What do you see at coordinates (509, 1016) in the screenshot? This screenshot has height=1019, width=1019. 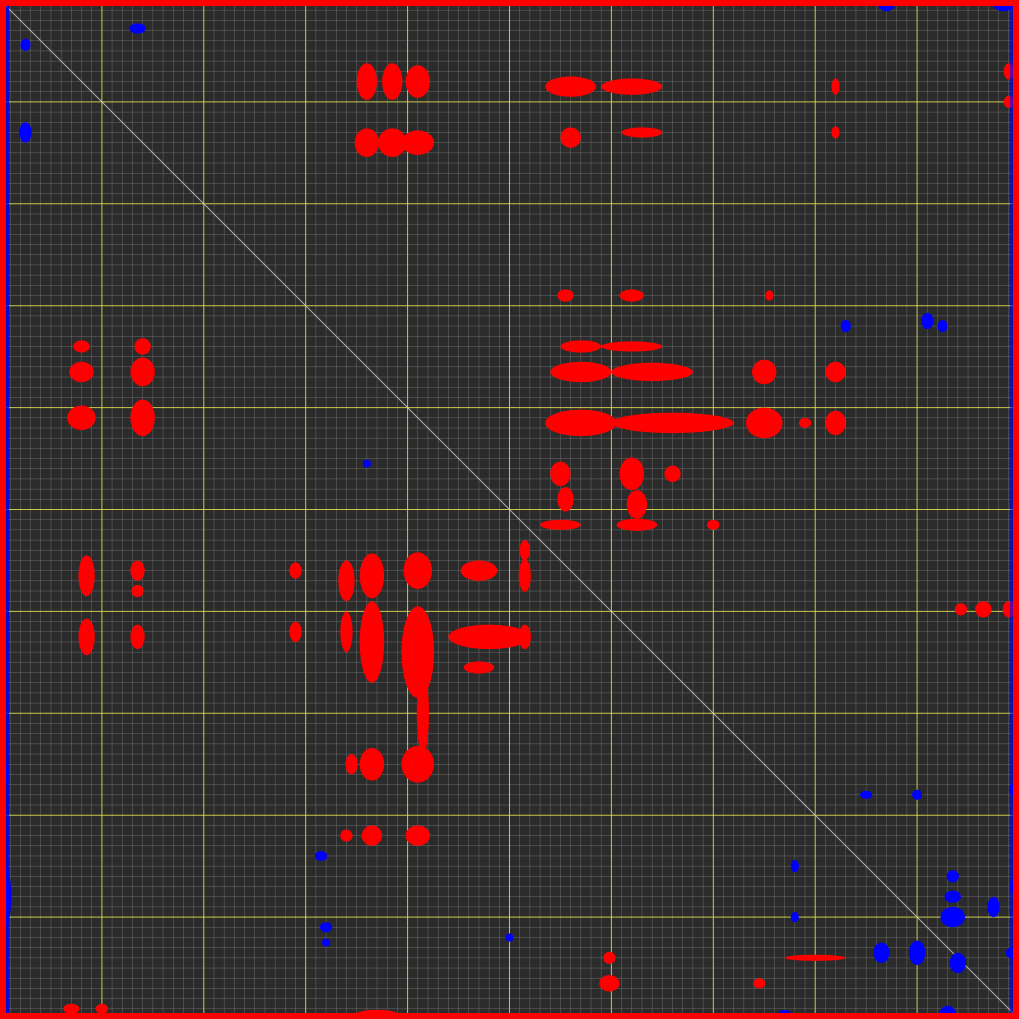 I see `edge-band-bottom` at bounding box center [509, 1016].